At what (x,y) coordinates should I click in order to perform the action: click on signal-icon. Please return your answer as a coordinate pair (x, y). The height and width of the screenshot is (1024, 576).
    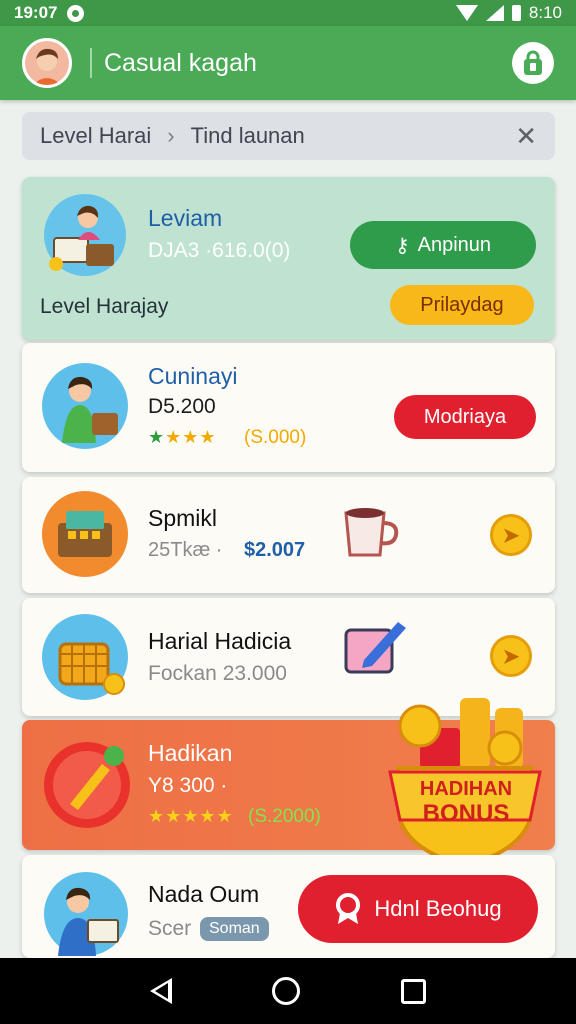
    Looking at the image, I should click on (494, 13).